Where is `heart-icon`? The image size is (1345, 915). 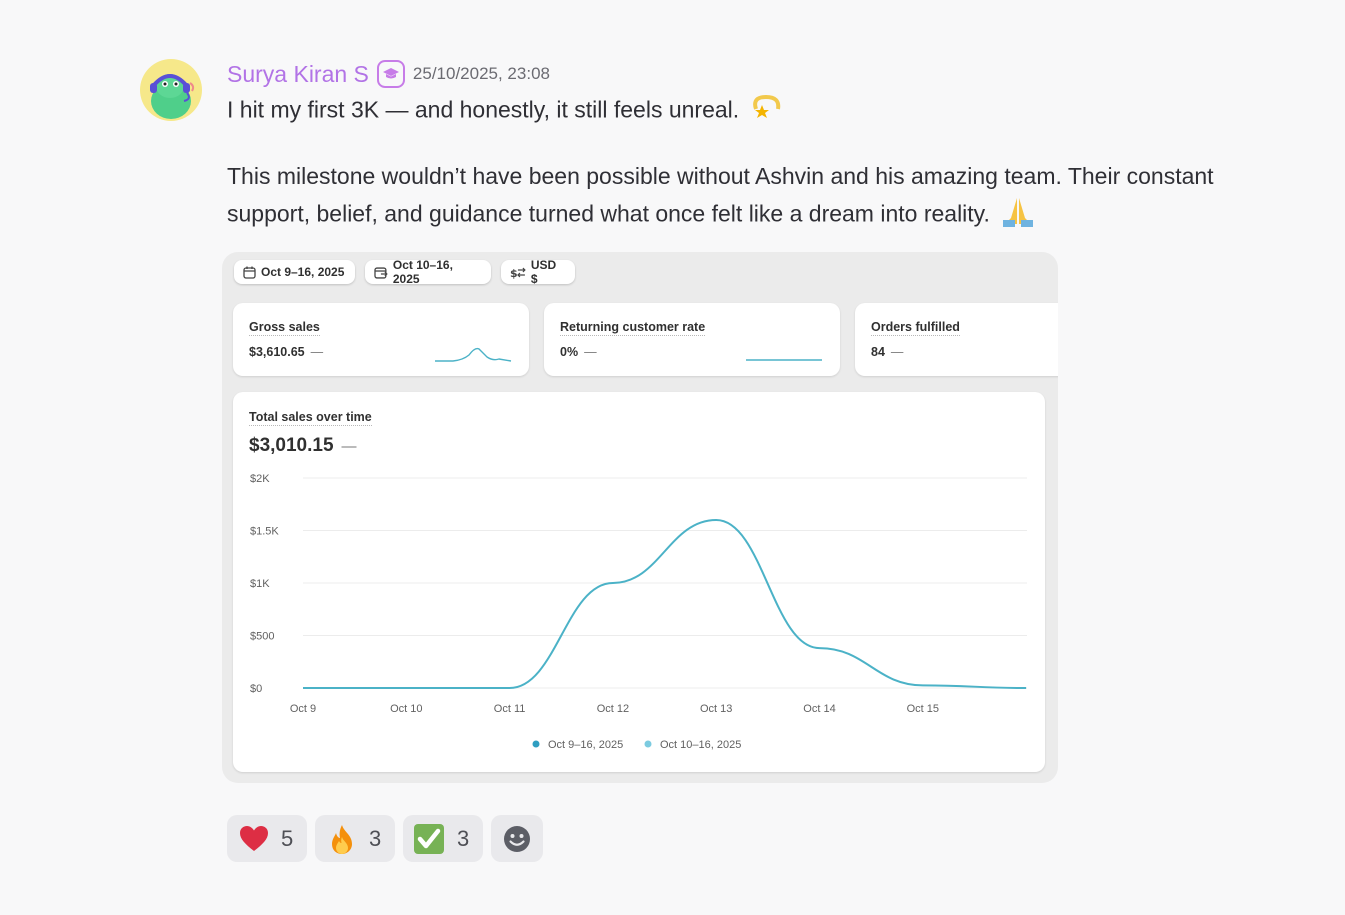 heart-icon is located at coordinates (254, 838).